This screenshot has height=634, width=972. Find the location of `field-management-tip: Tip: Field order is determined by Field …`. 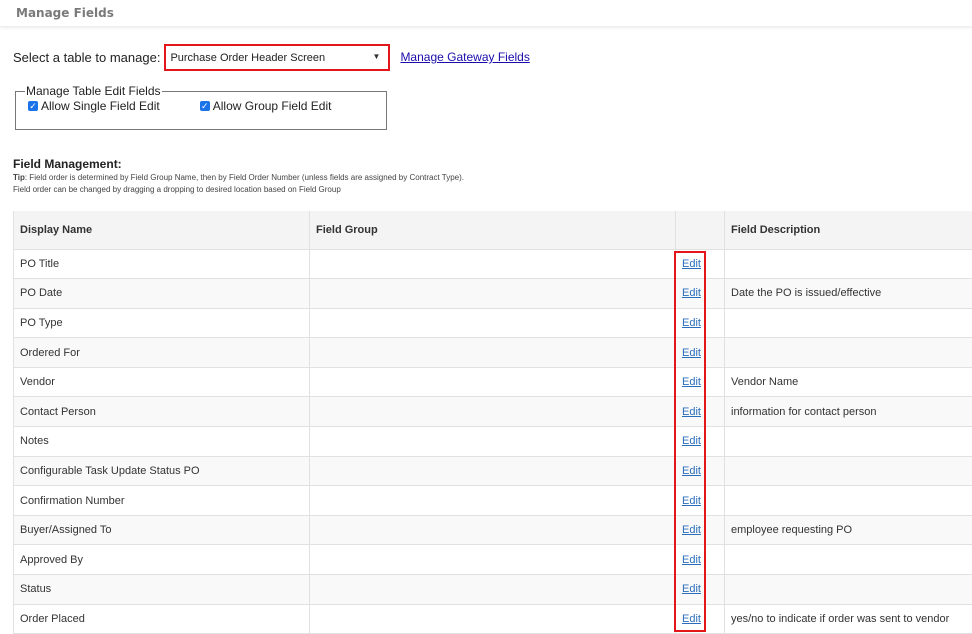

field-management-tip: Tip: Field order is determined by Field … is located at coordinates (238, 184).